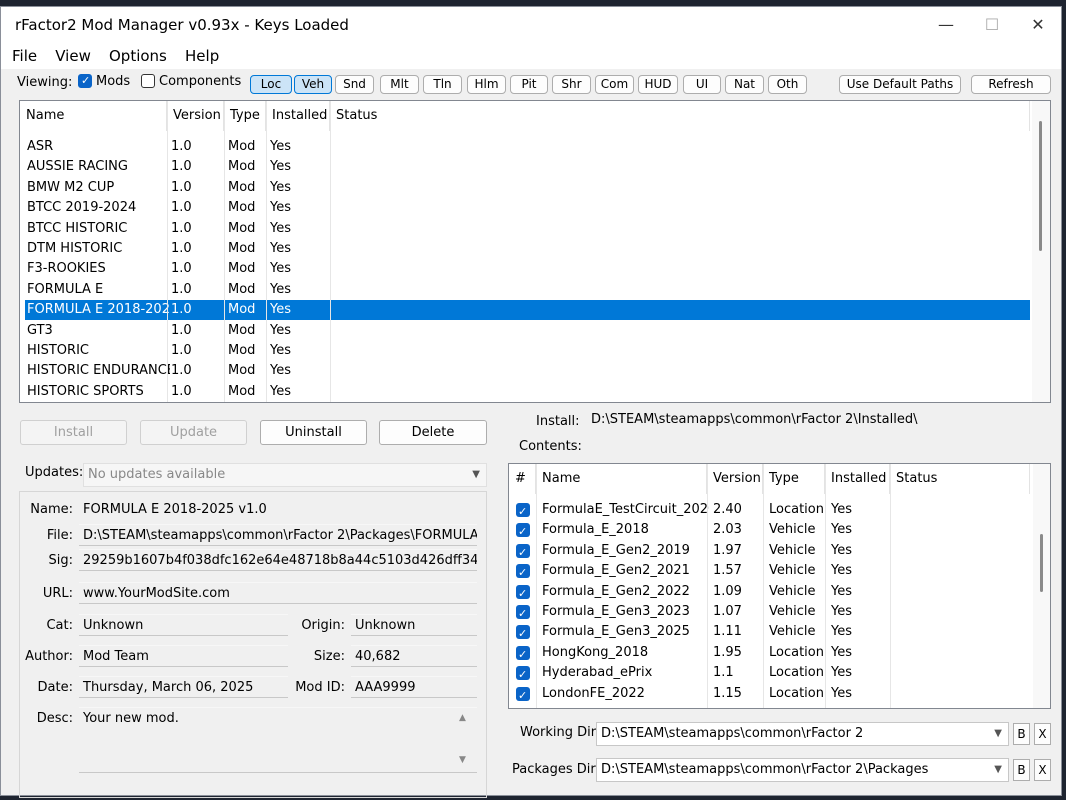  I want to click on filter-shr-button: Shr, so click(571, 84).